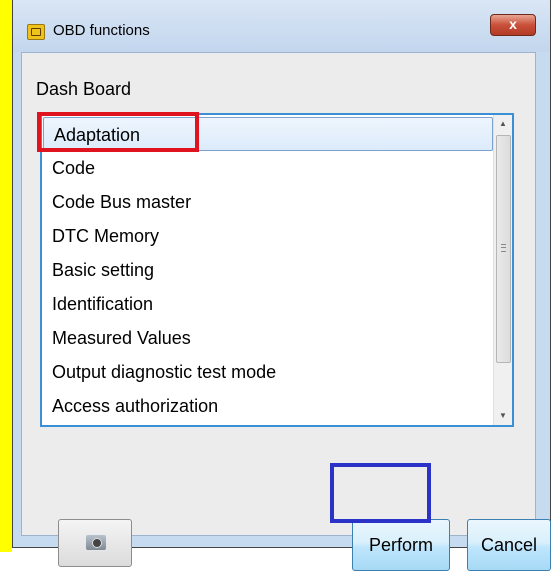  I want to click on scroll-up-arrow-icon: ▲, so click(503, 124).